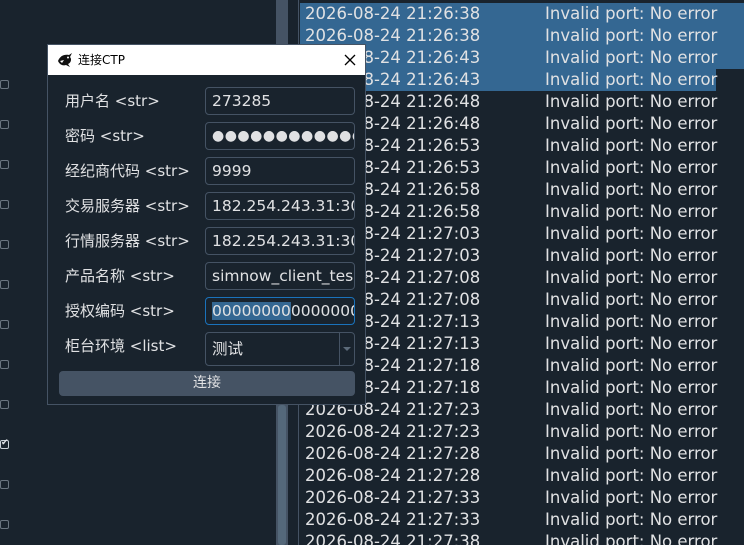 The height and width of the screenshot is (545, 744). What do you see at coordinates (280, 276) in the screenshot?
I see `product-name-input: simnow_client_tes` at bounding box center [280, 276].